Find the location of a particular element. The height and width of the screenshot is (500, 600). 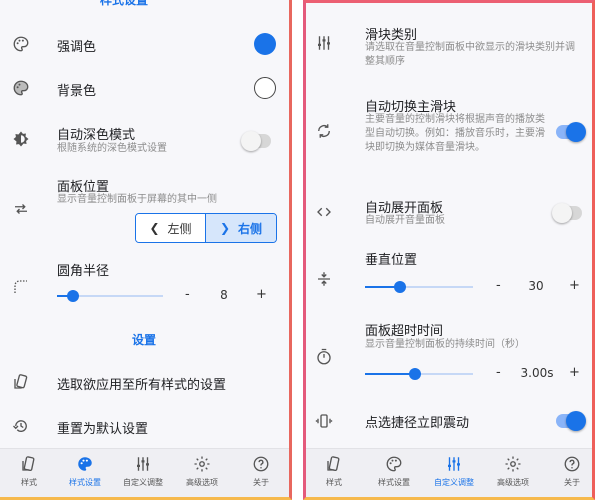

right-side-label: 右侧 is located at coordinates (250, 228).